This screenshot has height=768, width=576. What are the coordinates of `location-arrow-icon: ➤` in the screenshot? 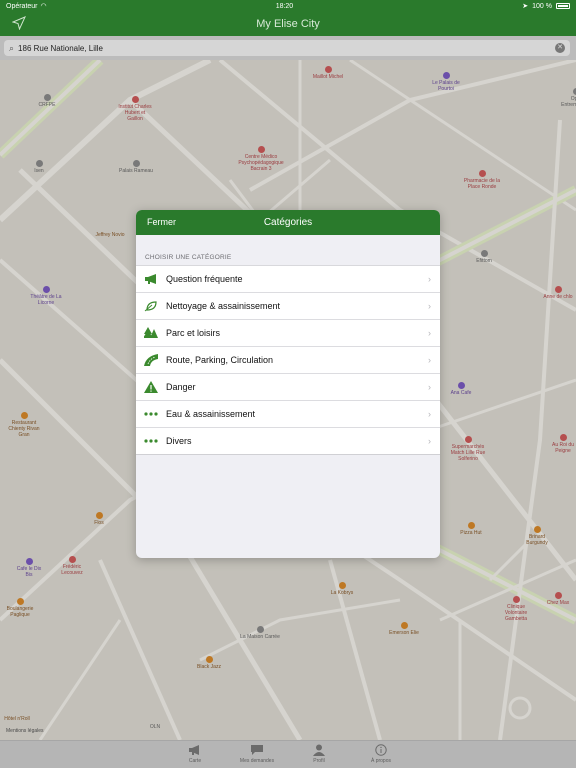 It's located at (525, 6).